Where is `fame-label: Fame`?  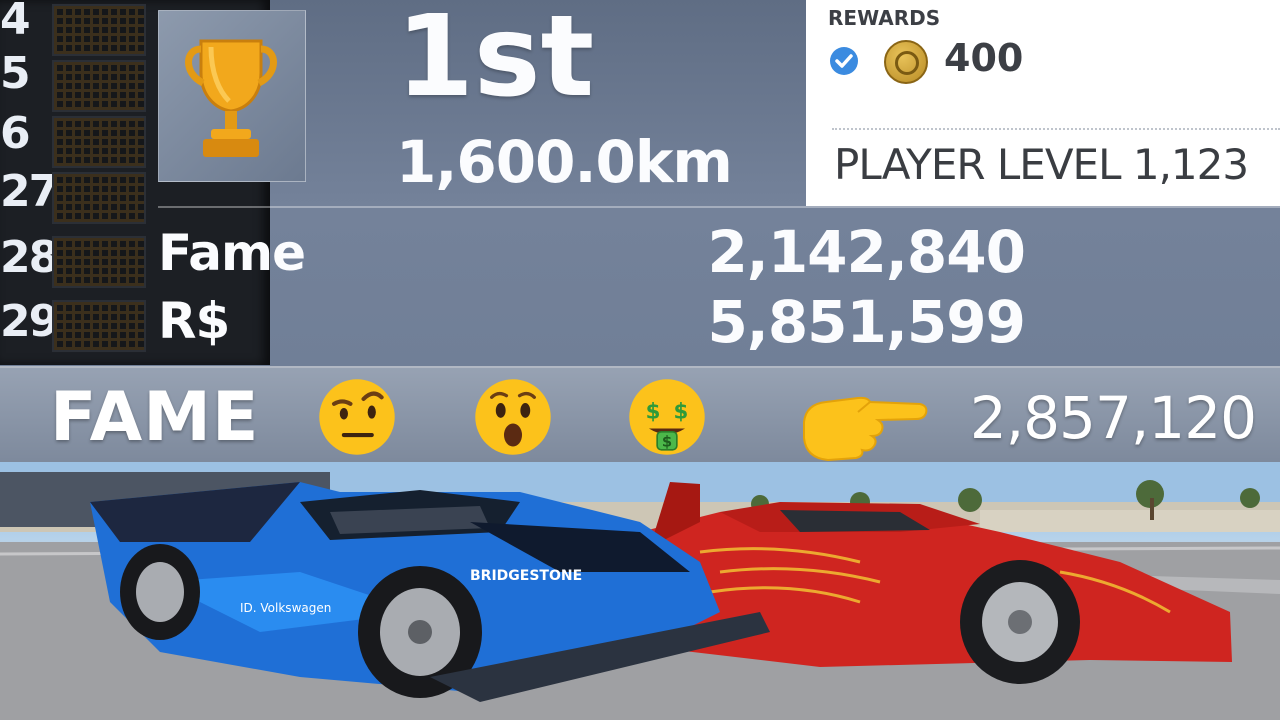 fame-label: Fame is located at coordinates (232, 253).